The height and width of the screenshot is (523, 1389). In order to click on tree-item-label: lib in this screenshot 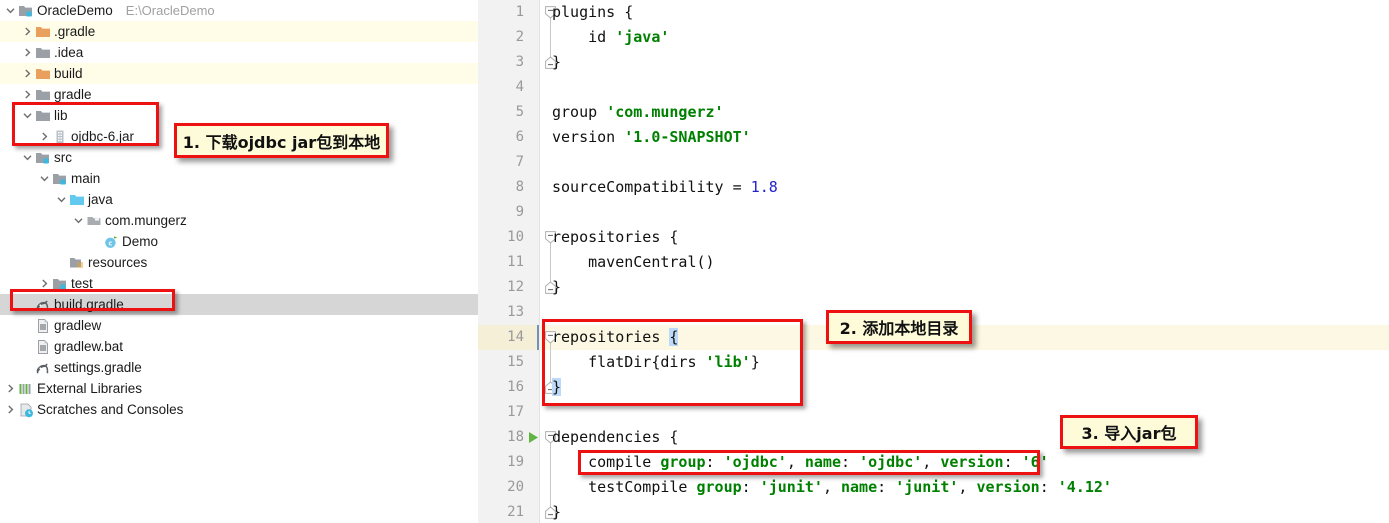, I will do `click(61, 115)`.